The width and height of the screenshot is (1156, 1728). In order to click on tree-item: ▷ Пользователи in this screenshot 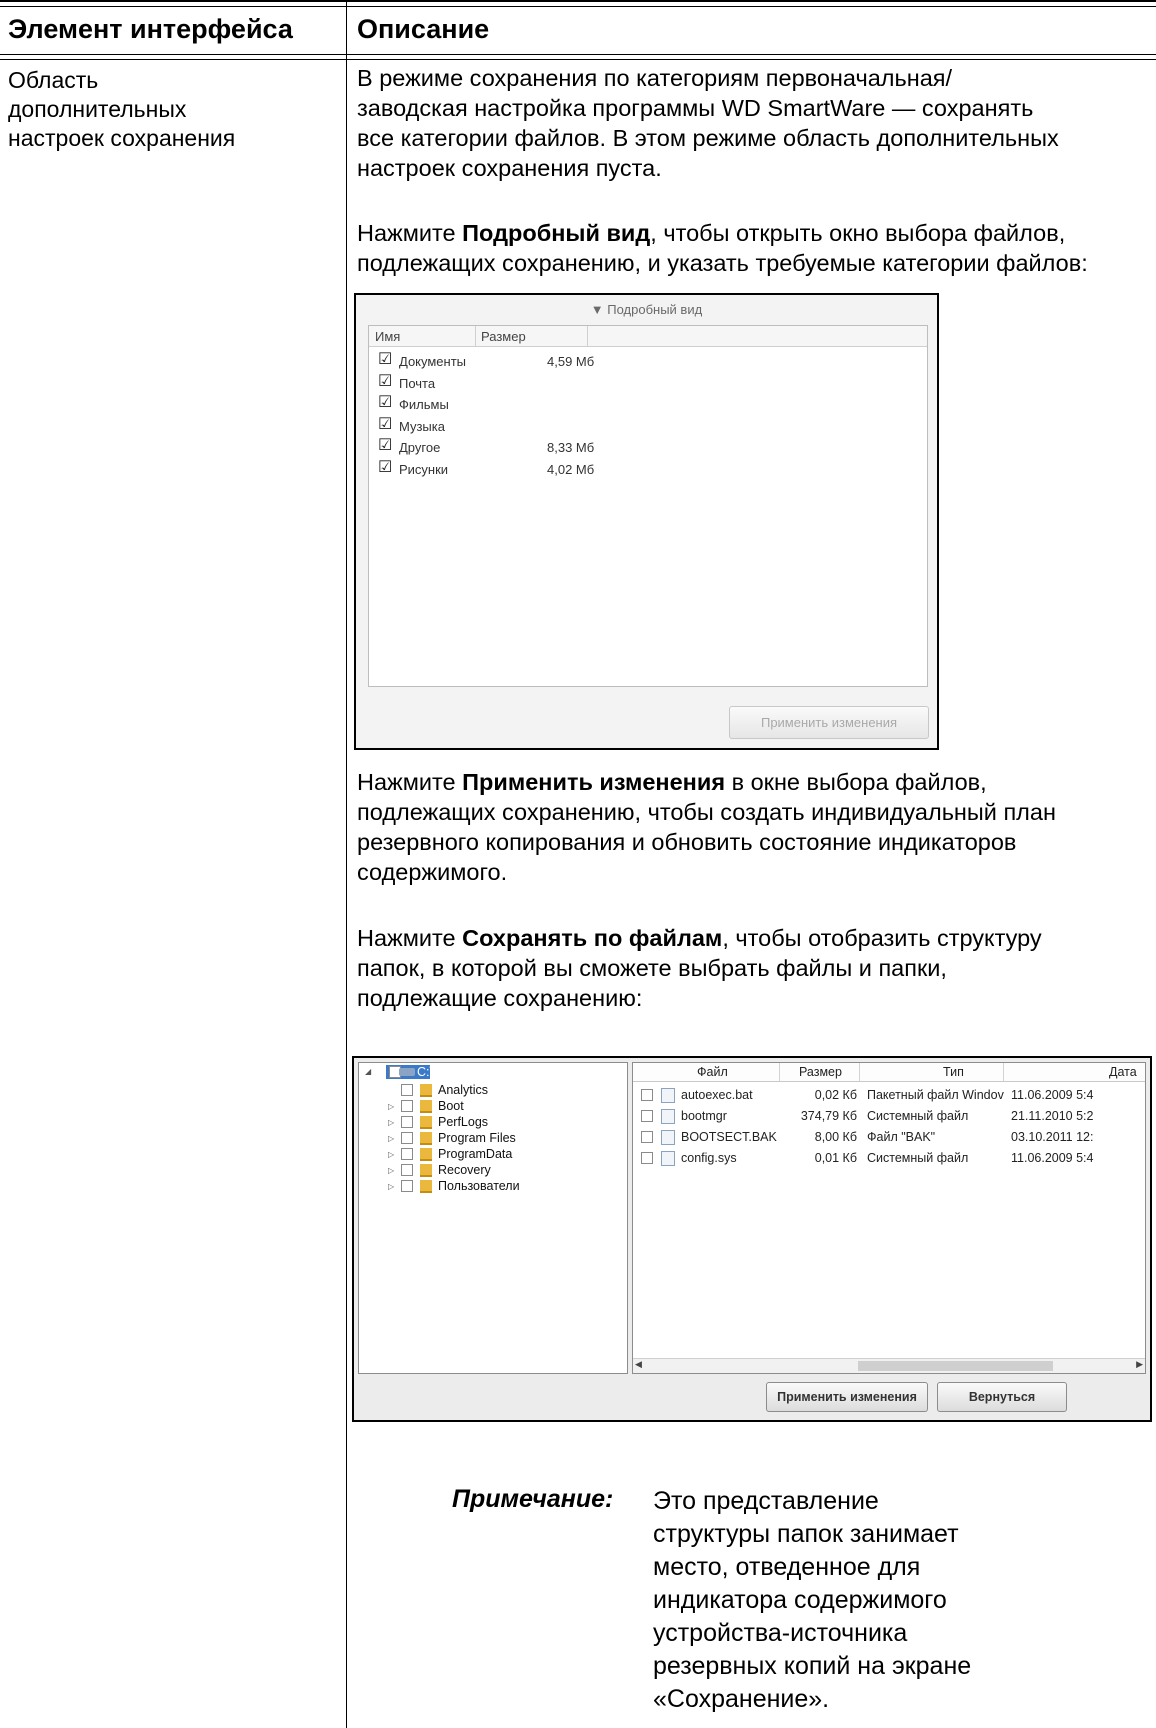, I will do `click(489, 1186)`.